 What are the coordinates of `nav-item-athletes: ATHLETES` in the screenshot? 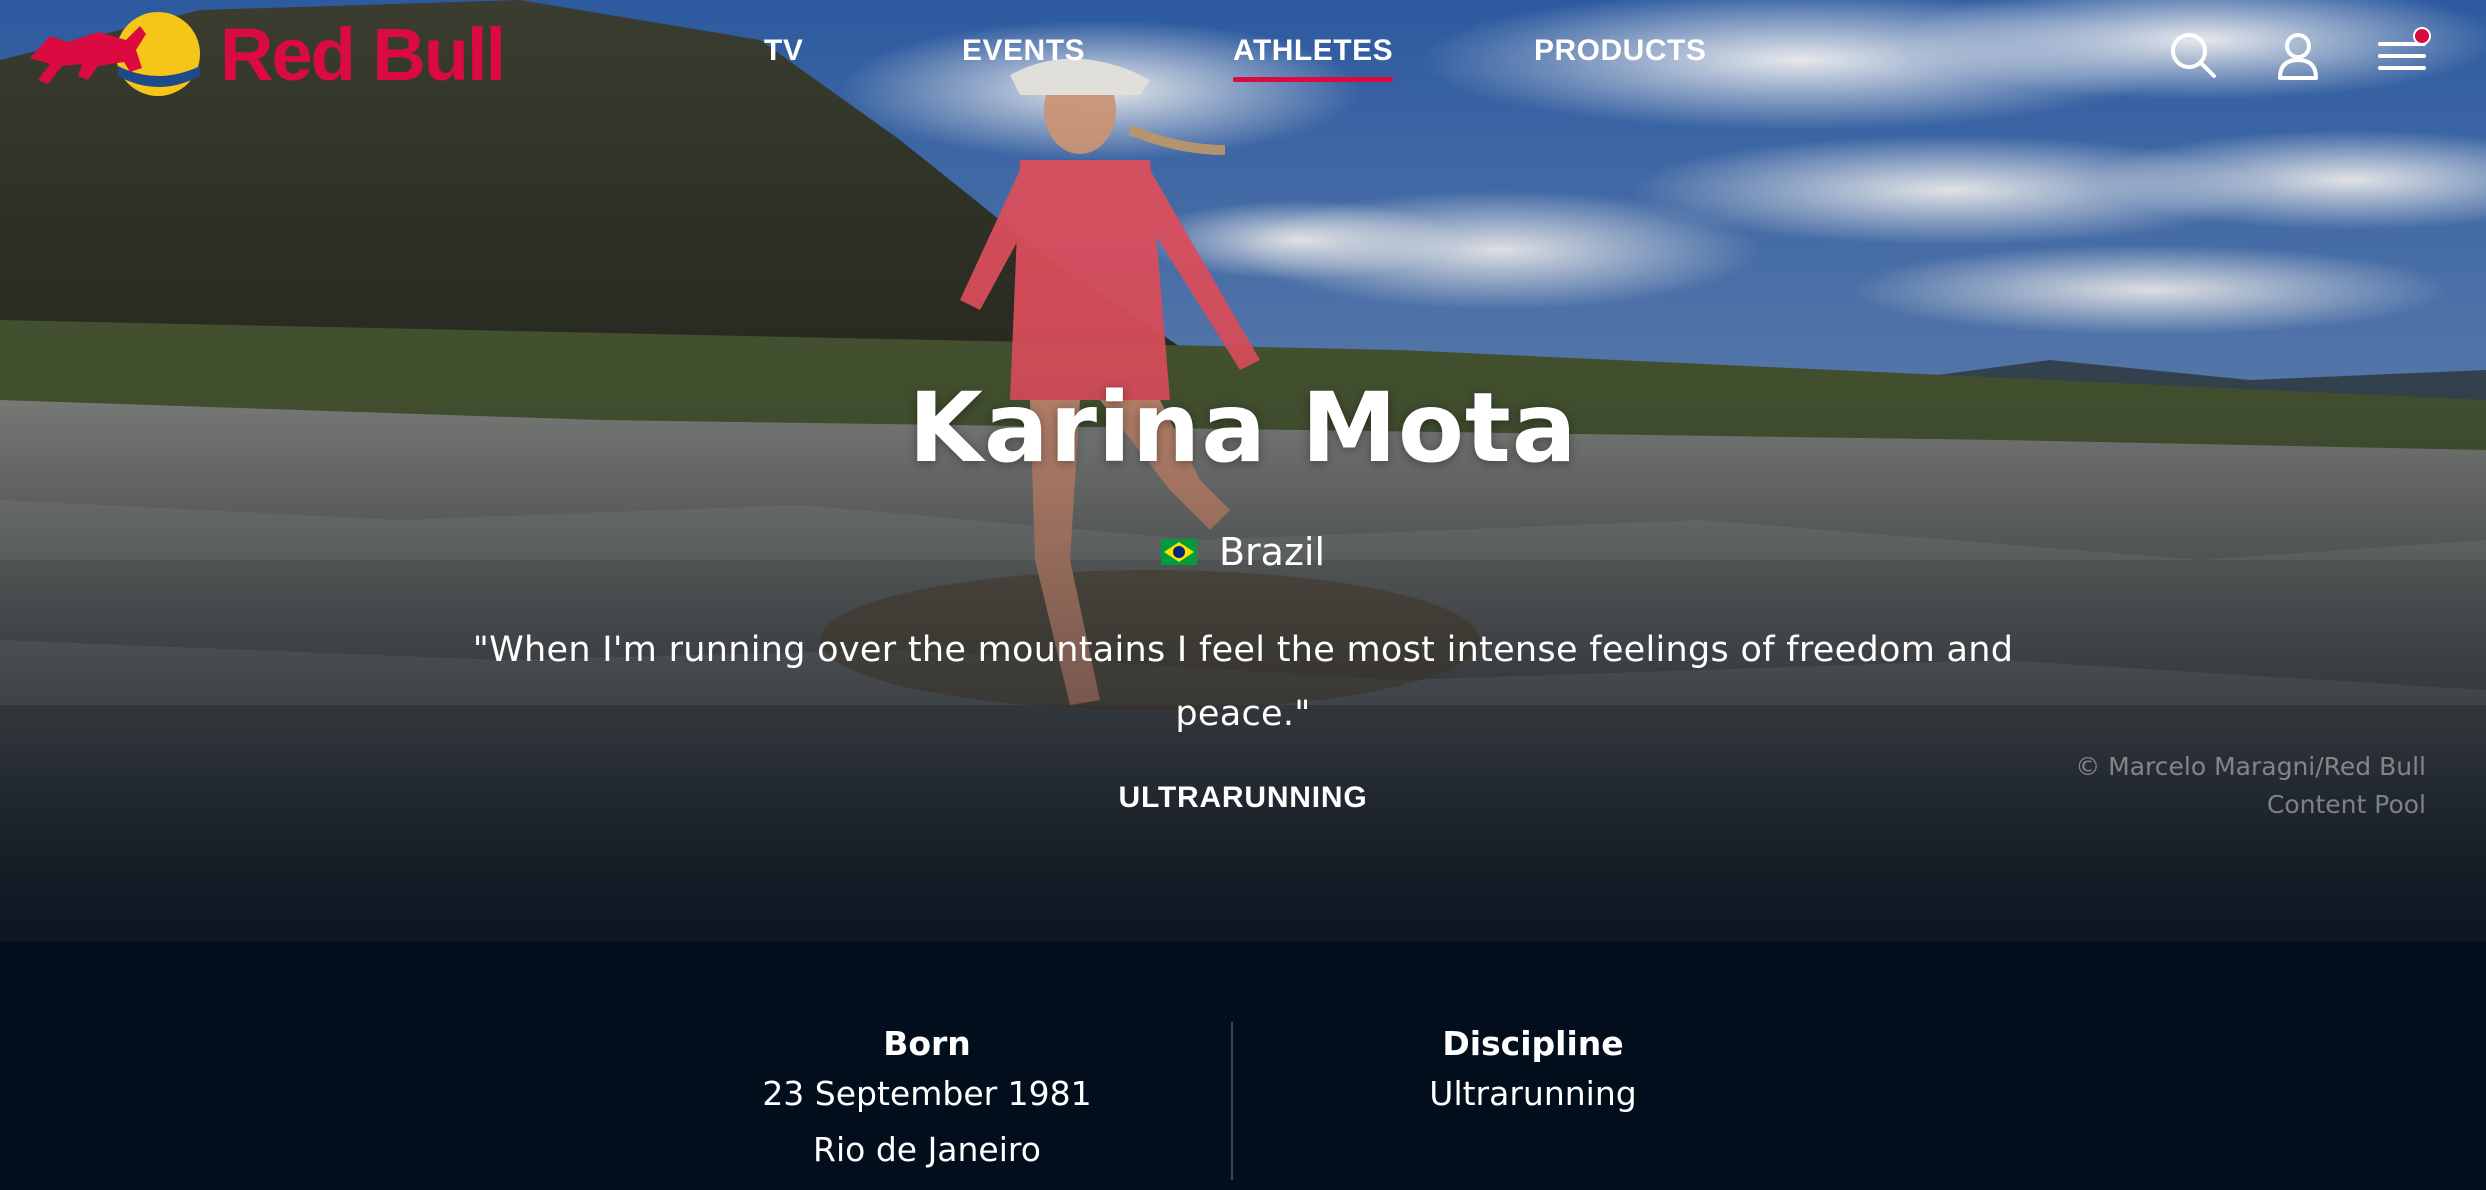 It's located at (1313, 58).